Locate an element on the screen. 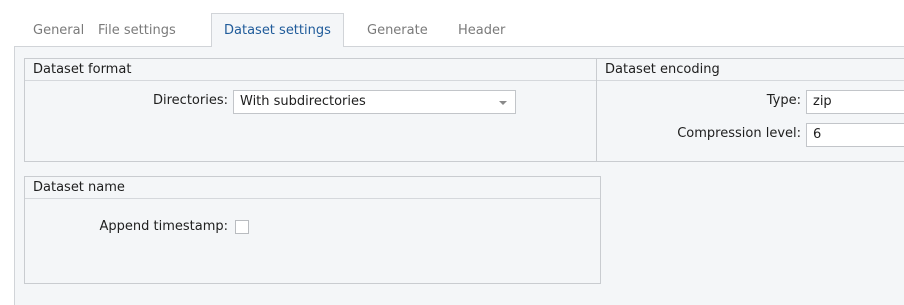 Image resolution: width=904 pixels, height=305 pixels. directories-dropdown: With subdirectories is located at coordinates (374, 102).